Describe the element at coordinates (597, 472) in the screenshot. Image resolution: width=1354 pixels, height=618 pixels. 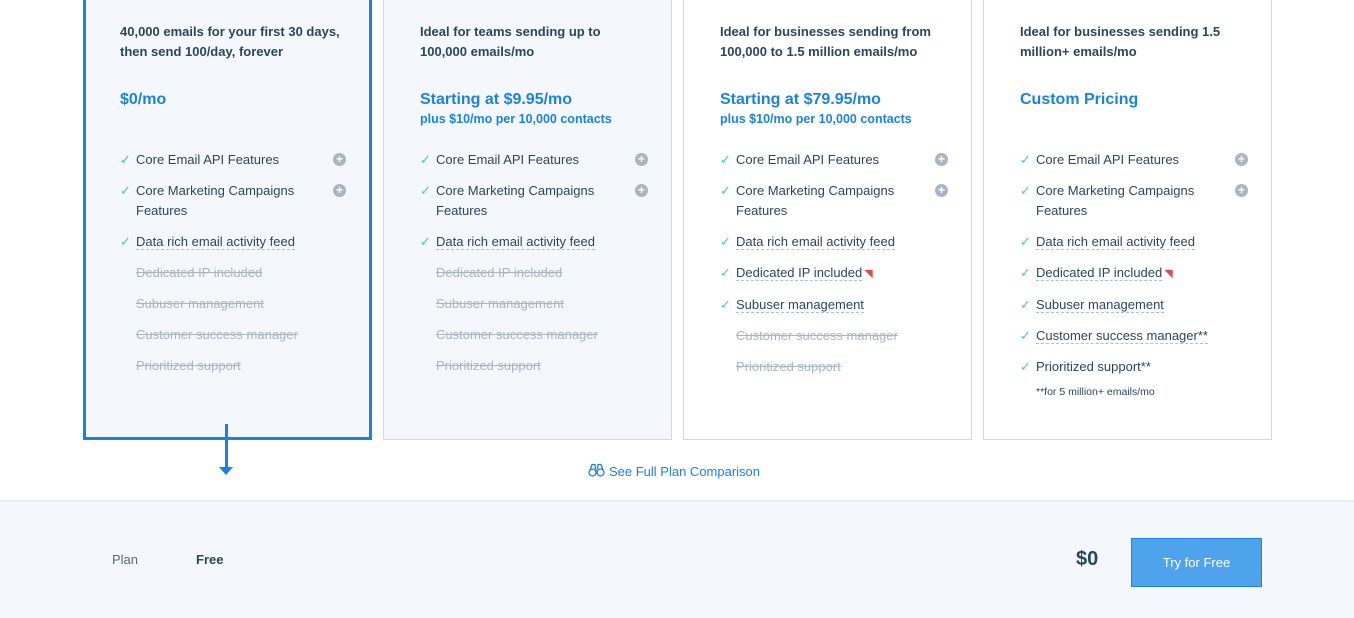
I see `binoculars-icon` at that location.